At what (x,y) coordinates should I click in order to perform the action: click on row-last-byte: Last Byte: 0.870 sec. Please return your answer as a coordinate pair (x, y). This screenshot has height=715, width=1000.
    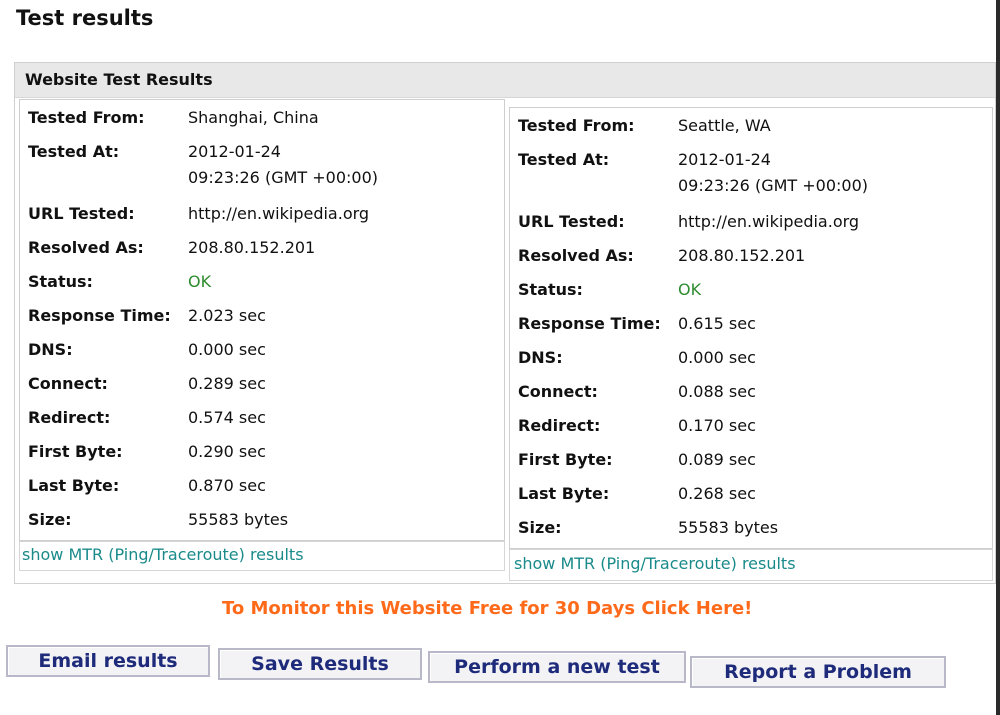
    Looking at the image, I should click on (262, 489).